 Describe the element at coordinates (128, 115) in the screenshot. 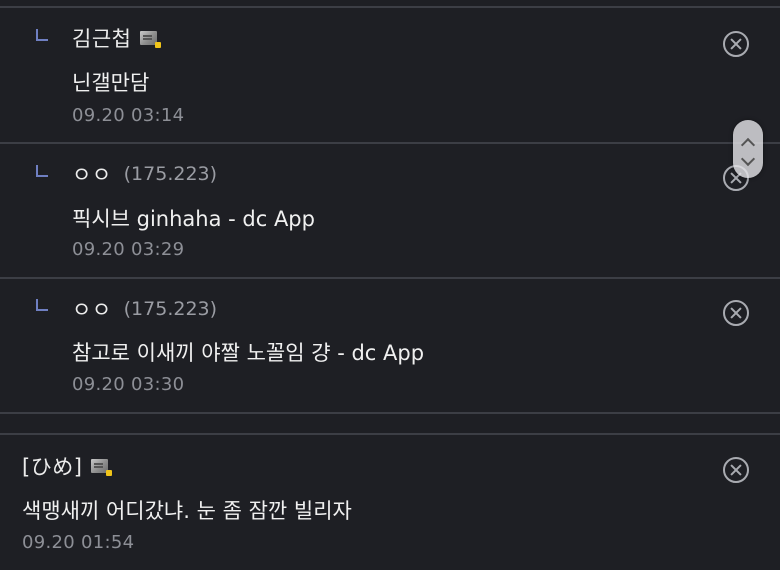

I see `comment-timestamp: 09.20 03:14` at that location.